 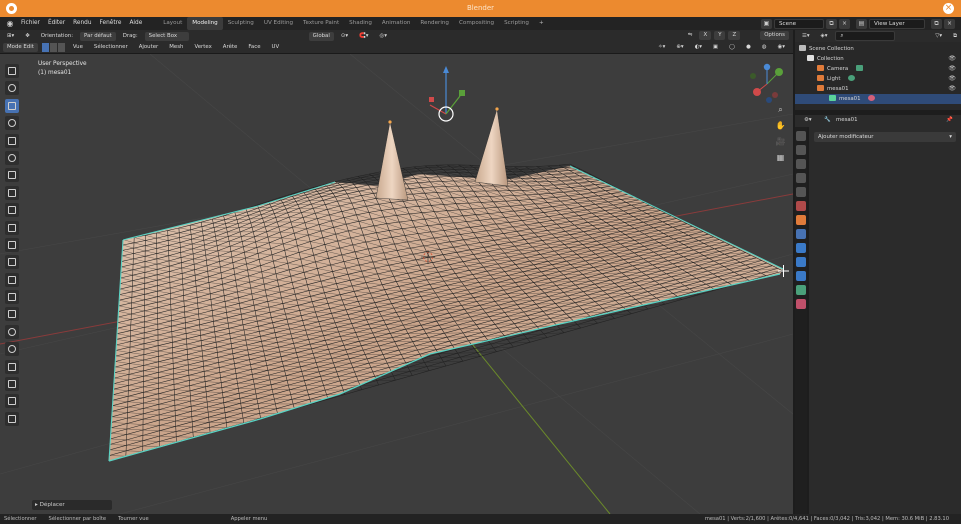 I want to click on mirror-x-toggle: X, so click(x=705, y=35).